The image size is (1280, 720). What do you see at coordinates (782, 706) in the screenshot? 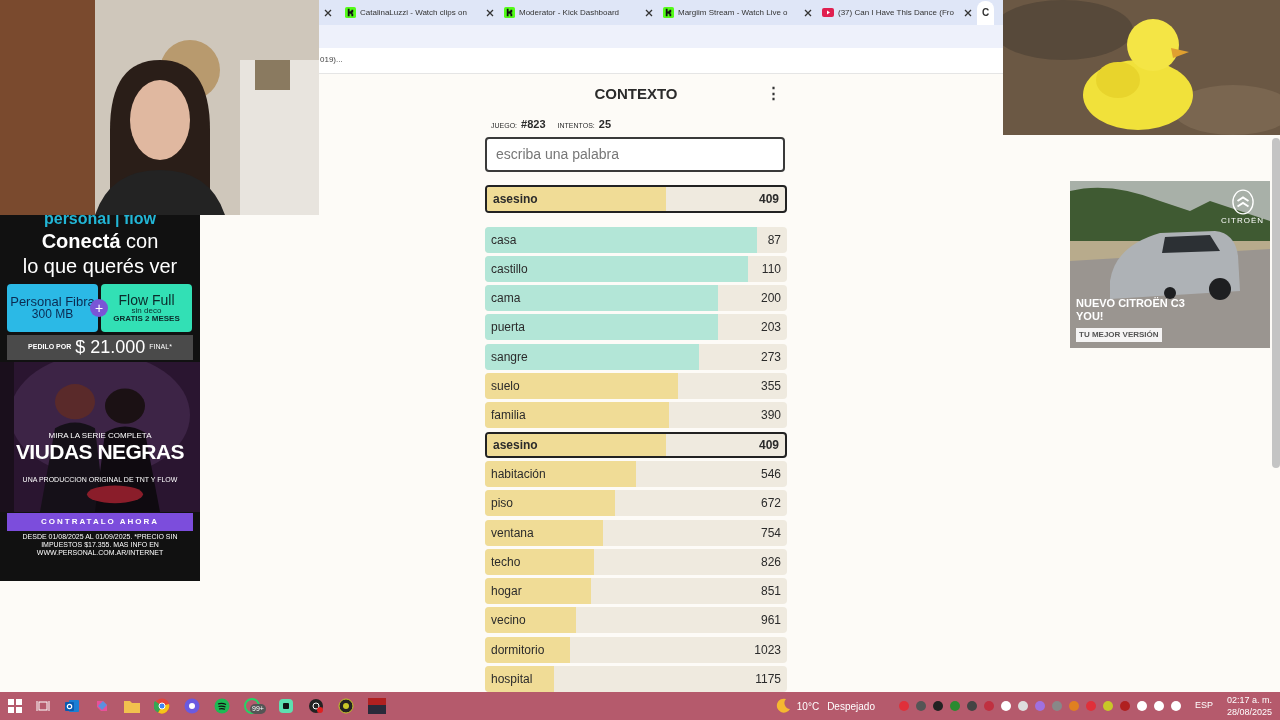
I see `moon-icon` at bounding box center [782, 706].